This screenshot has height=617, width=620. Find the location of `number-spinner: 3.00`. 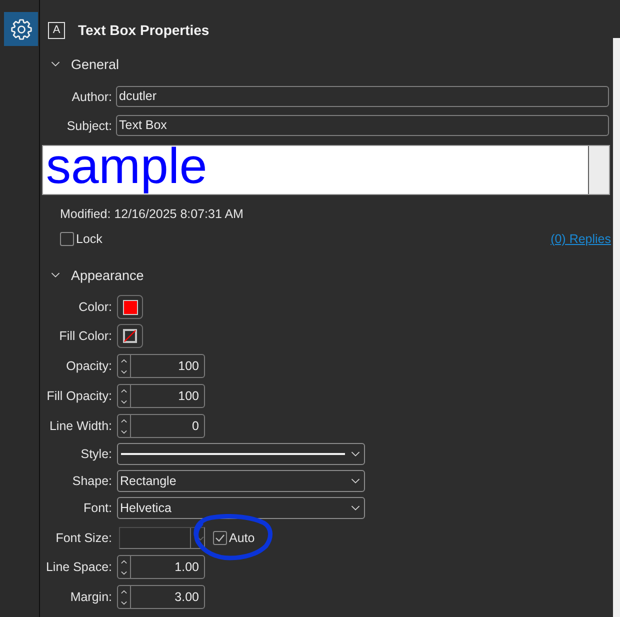

number-spinner: 3.00 is located at coordinates (161, 597).